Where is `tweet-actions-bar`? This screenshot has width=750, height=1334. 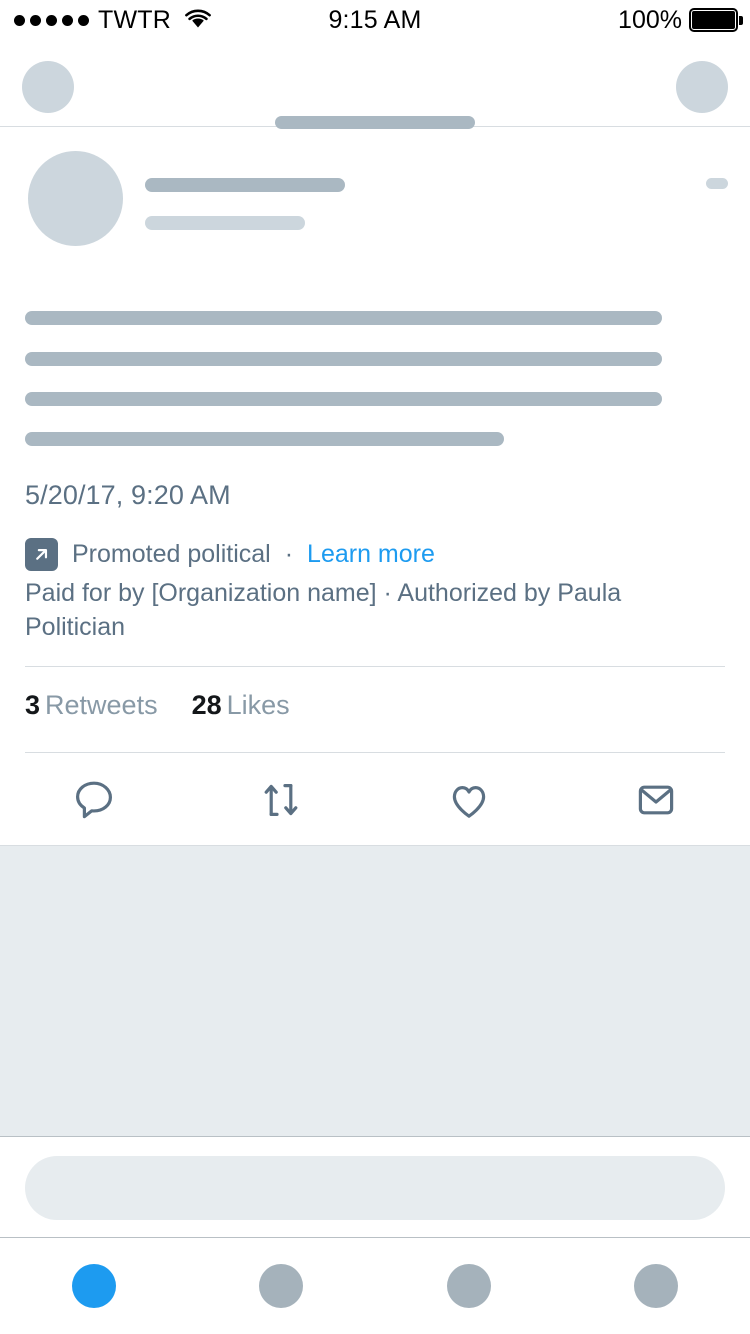
tweet-actions-bar is located at coordinates (375, 802).